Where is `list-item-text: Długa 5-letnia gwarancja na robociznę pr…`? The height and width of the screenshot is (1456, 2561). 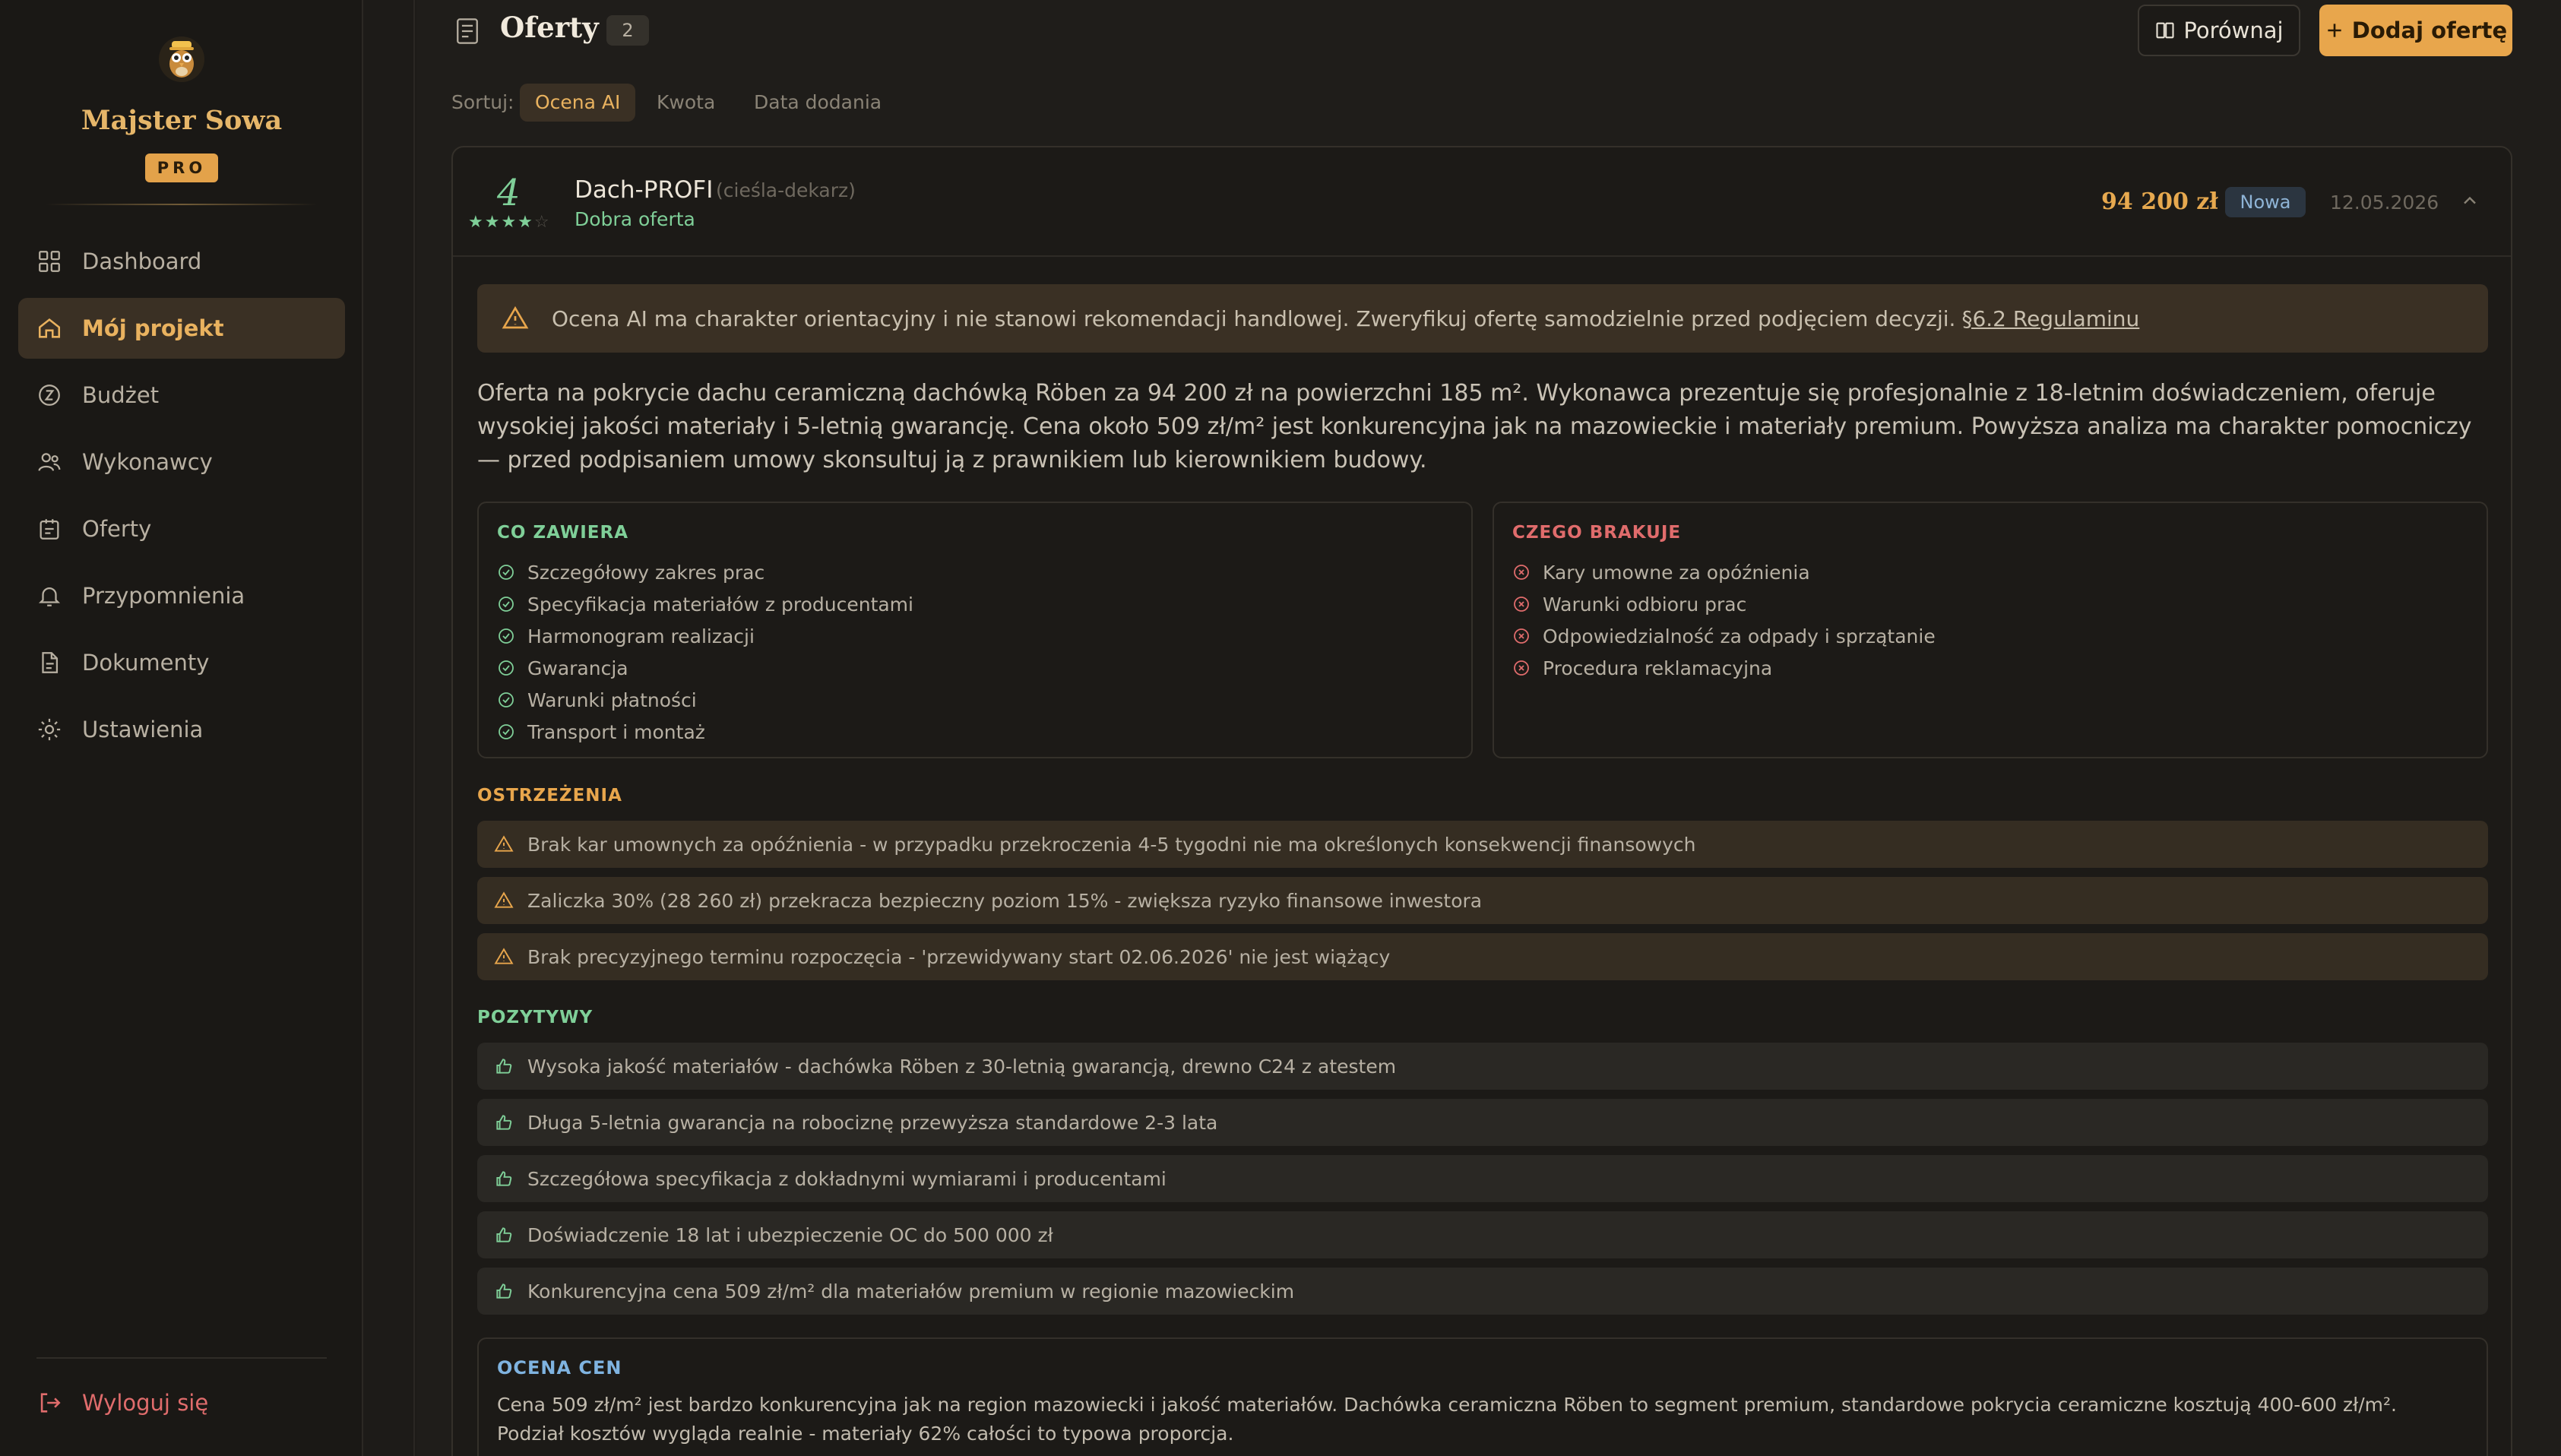
list-item-text: Długa 5-letnia gwarancja na robociznę pr… is located at coordinates (872, 1122).